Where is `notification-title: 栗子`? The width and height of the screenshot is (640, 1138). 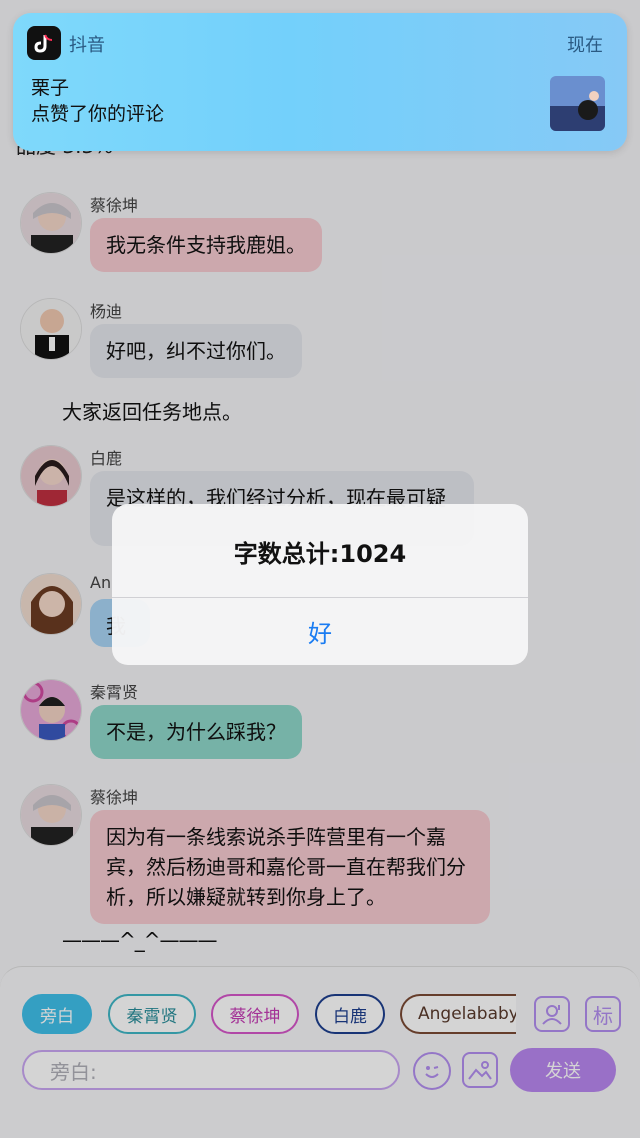 notification-title: 栗子 is located at coordinates (50, 88).